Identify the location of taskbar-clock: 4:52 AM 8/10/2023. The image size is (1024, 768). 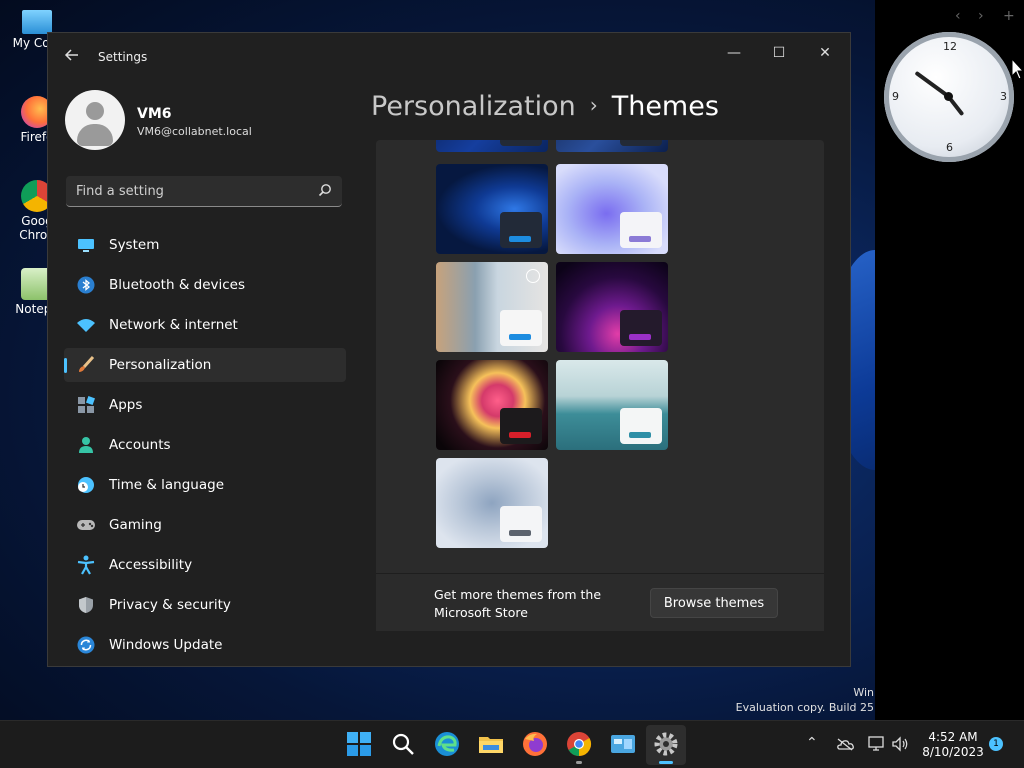
(953, 745).